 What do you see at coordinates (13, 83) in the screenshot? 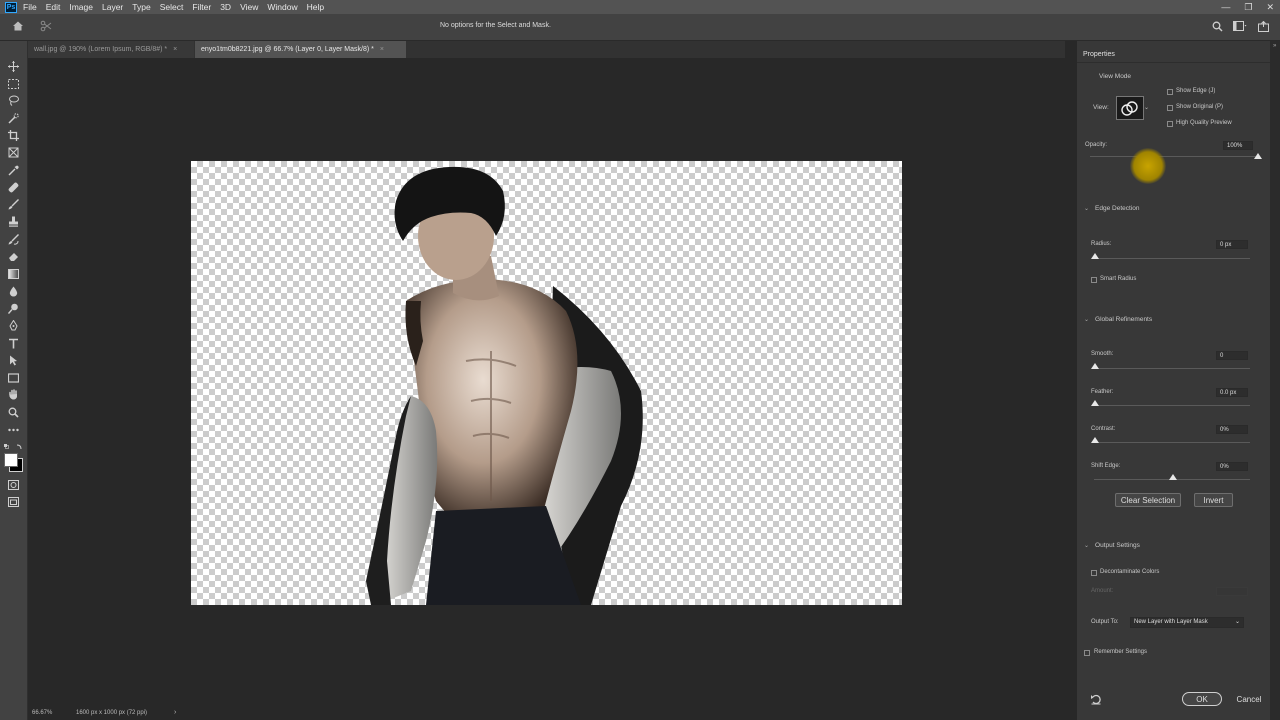
I see `marquee-tool-icon` at bounding box center [13, 83].